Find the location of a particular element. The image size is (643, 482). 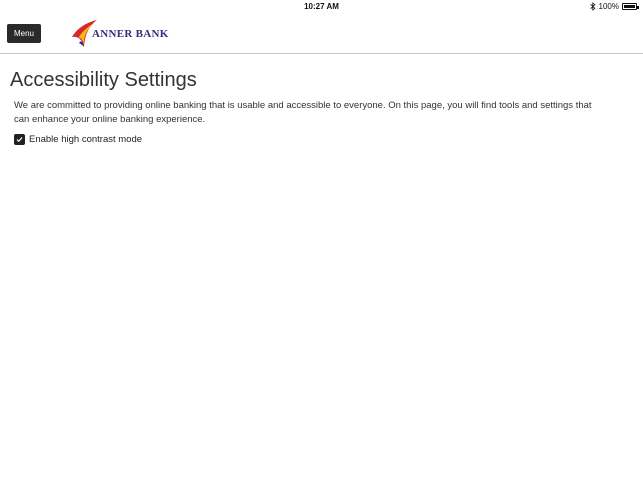

status-bar: 10:27 AM 100% is located at coordinates (321, 7).